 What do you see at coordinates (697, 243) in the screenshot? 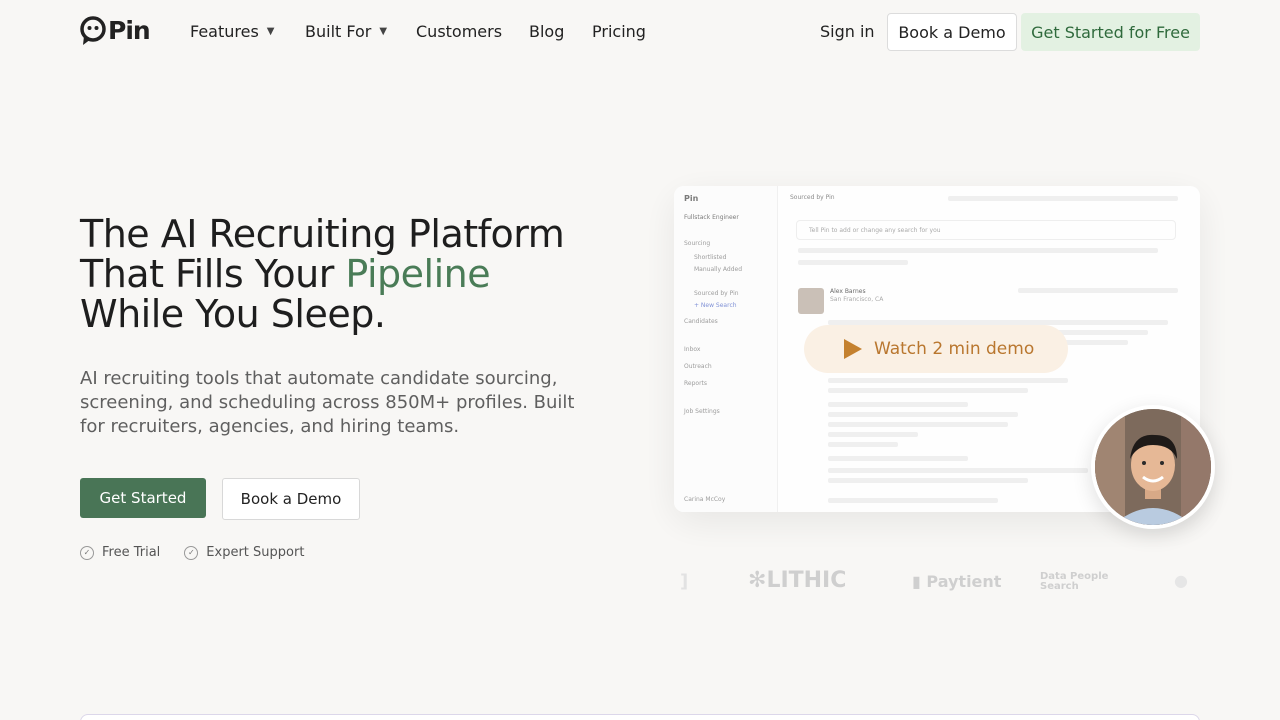
I see `preview-sidebar-item: Sourcing` at bounding box center [697, 243].